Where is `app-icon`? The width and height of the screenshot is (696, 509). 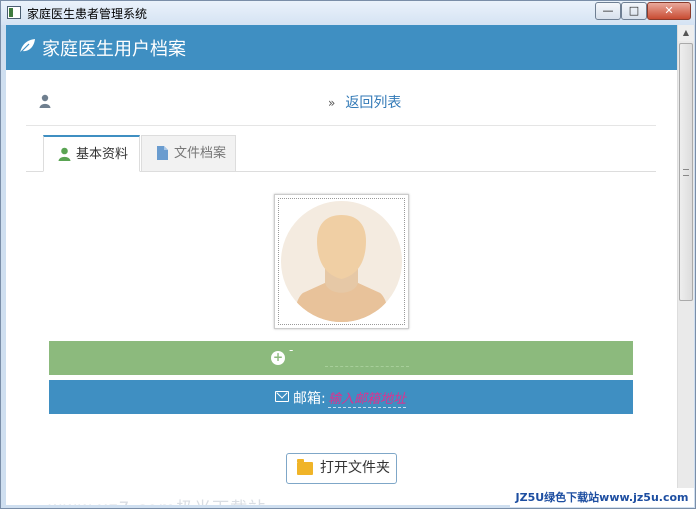
app-icon is located at coordinates (14, 12).